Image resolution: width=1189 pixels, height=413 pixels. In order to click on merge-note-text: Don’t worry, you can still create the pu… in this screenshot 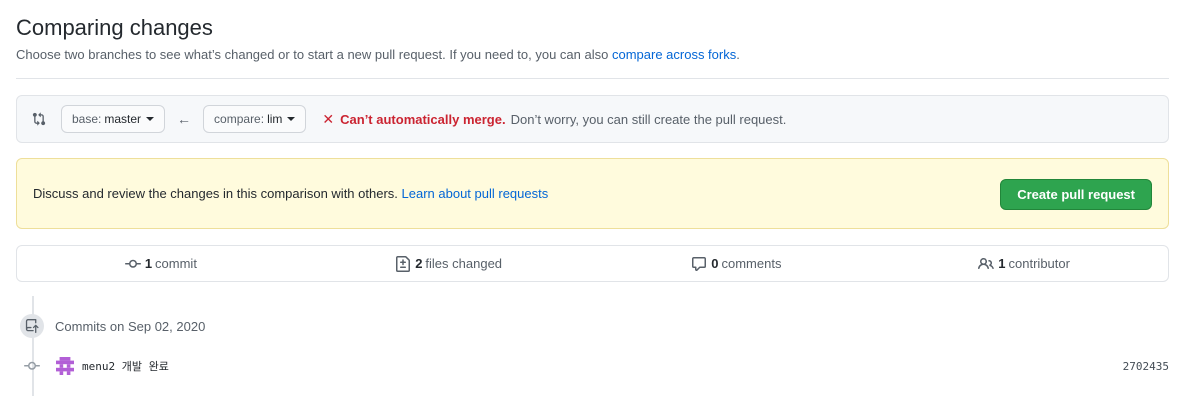, I will do `click(648, 119)`.